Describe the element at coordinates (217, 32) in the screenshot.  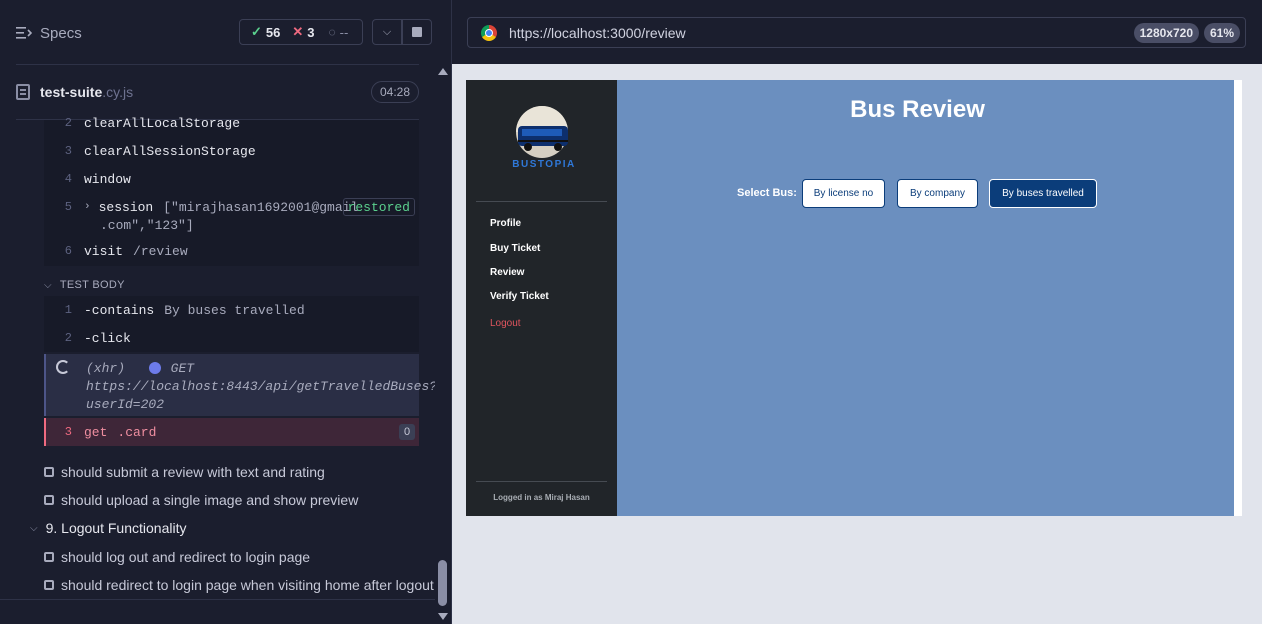
I see `reporter-header: Specs ✓ 56 ✕ 3 ◌ -- ⌵` at that location.